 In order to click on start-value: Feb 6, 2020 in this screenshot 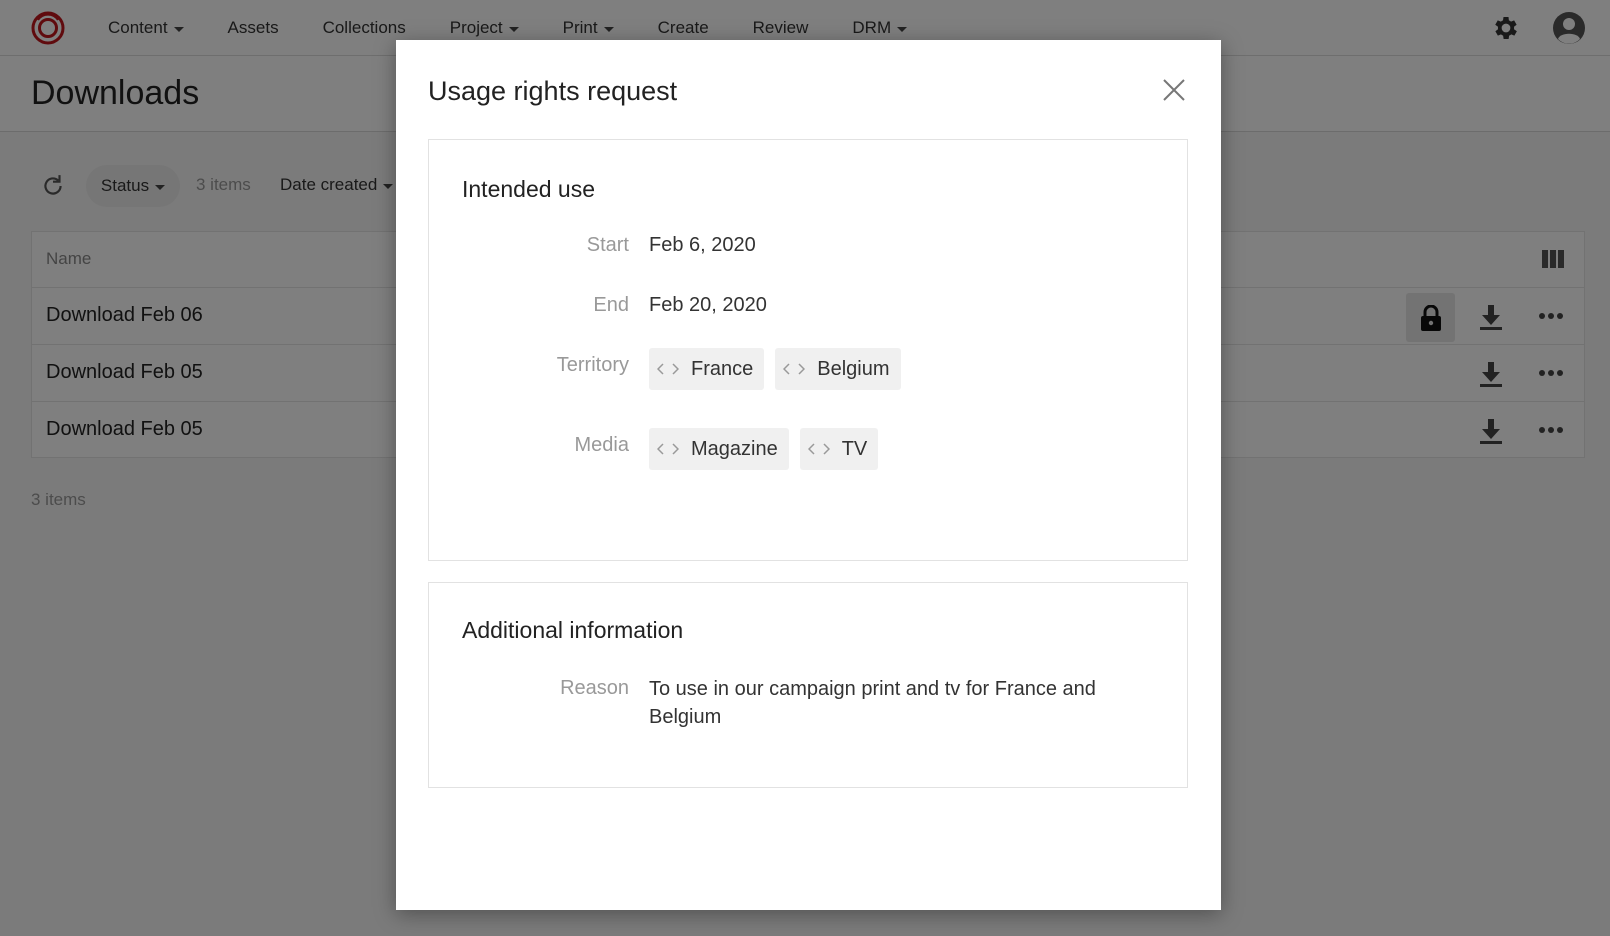, I will do `click(702, 245)`.